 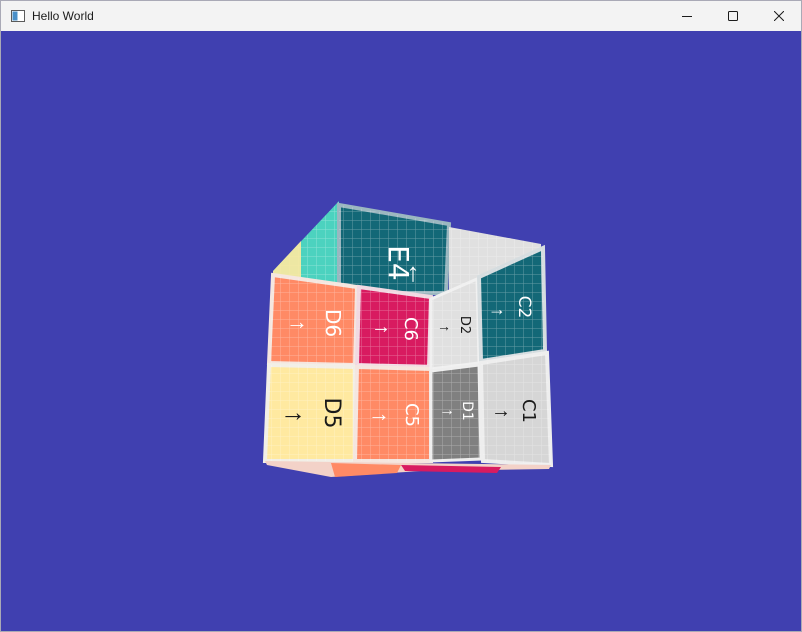 What do you see at coordinates (333, 323) in the screenshot?
I see `face-label: D6` at bounding box center [333, 323].